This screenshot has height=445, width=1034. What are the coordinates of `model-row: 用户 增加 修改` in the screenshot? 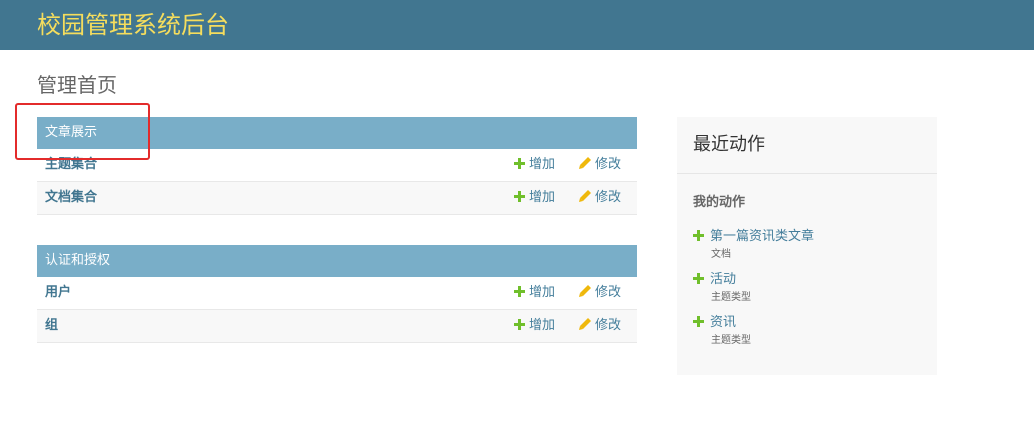 It's located at (337, 293).